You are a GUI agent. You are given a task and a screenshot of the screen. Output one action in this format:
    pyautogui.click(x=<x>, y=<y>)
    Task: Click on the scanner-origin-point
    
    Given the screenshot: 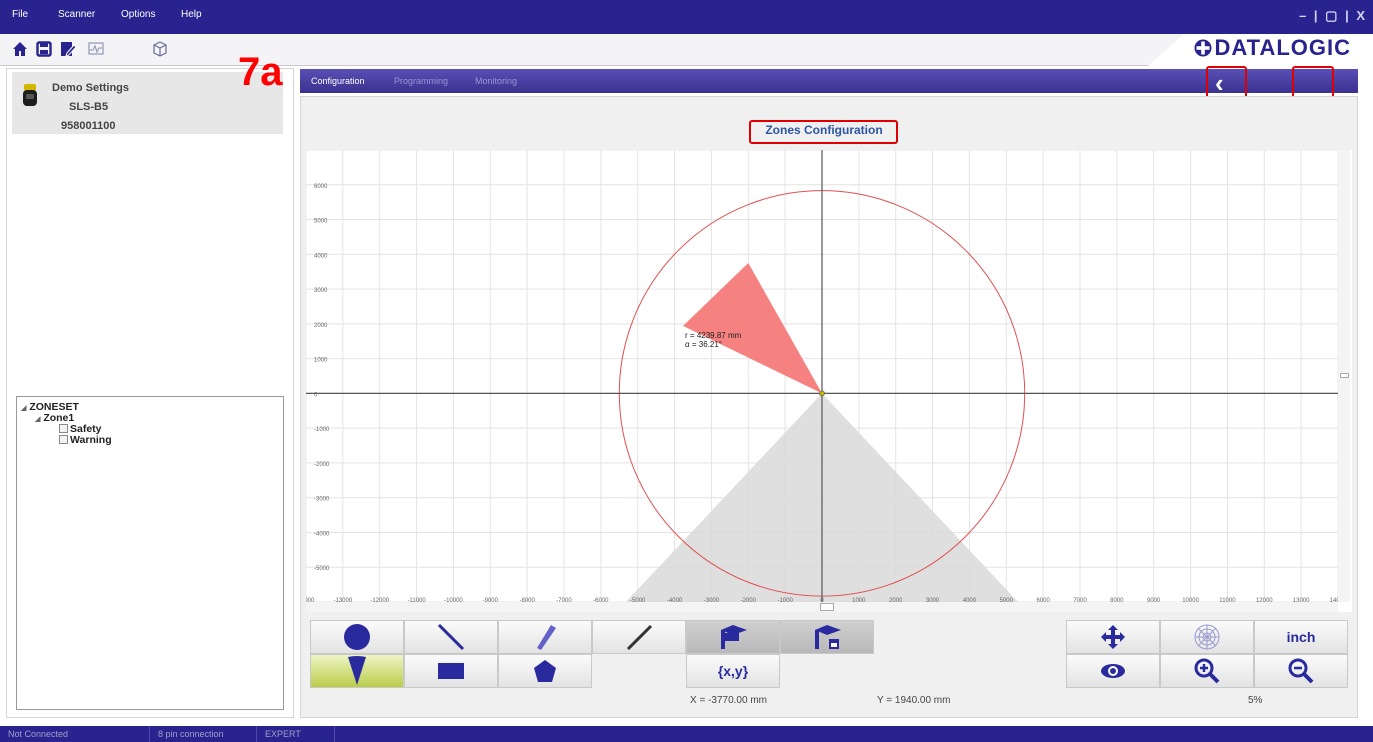 What is the action you would take?
    pyautogui.click(x=822, y=393)
    